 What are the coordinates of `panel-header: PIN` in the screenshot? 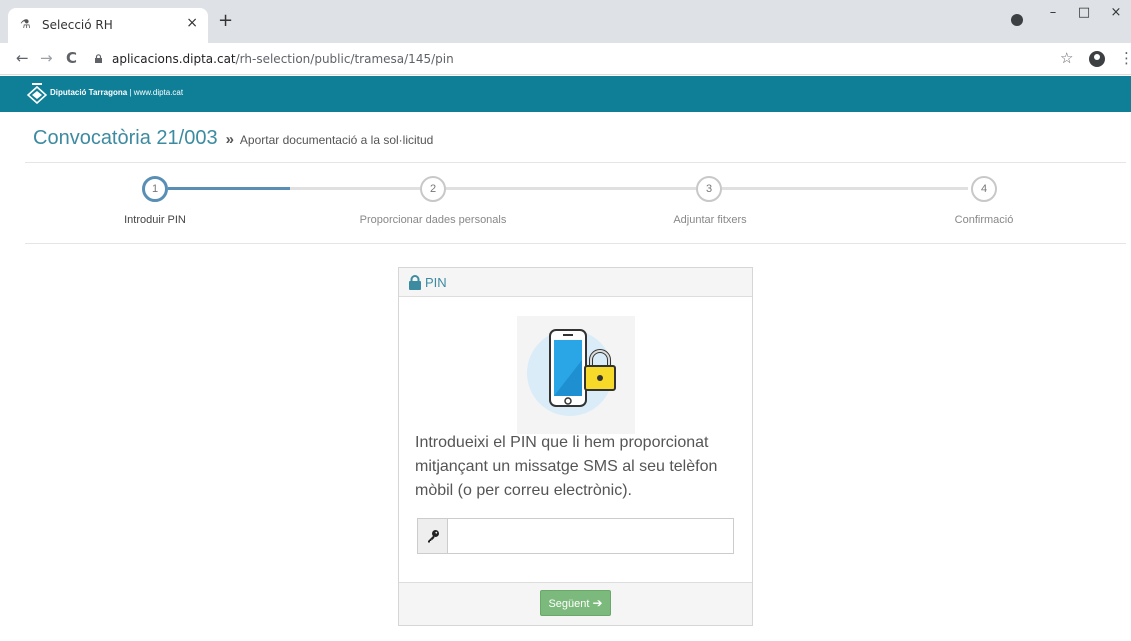 It's located at (575, 282).